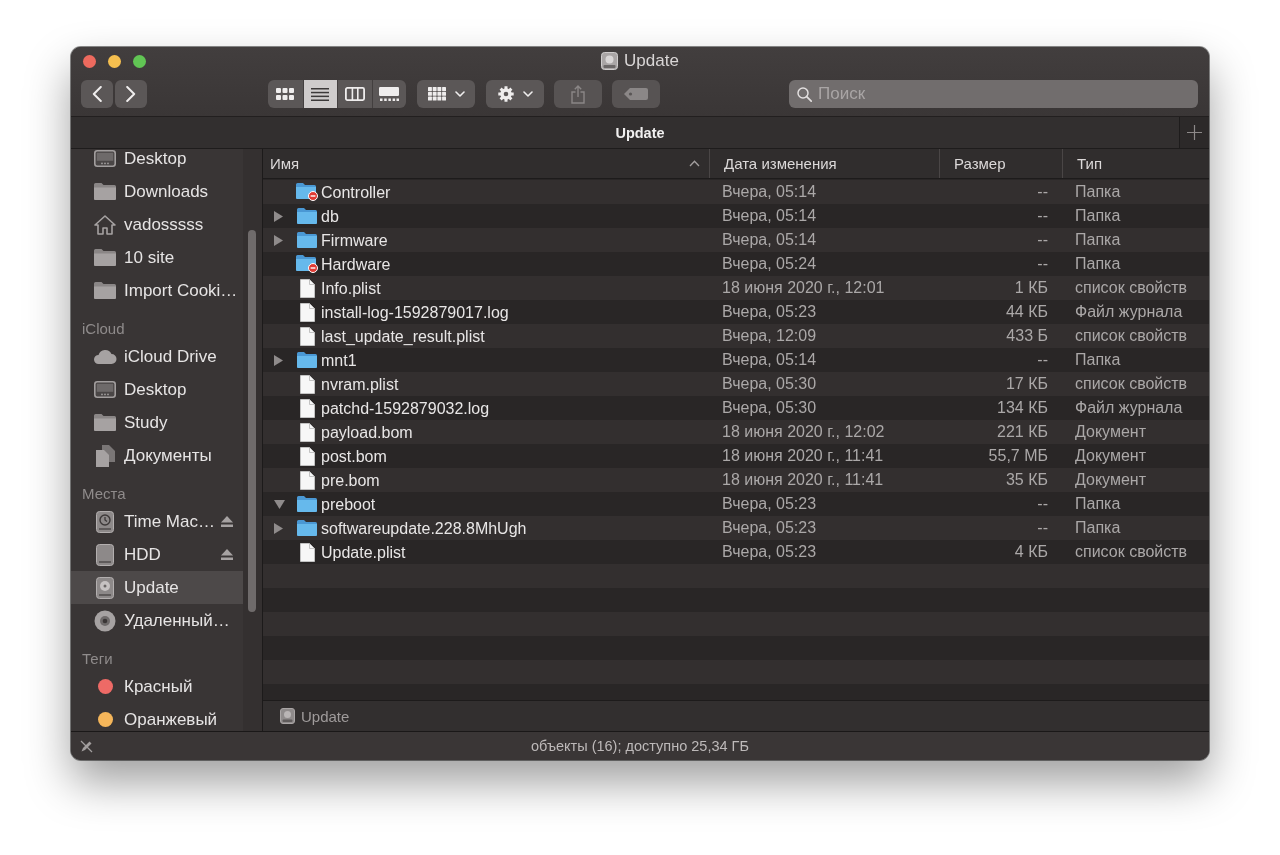  I want to click on column-header: Имя, so click(486, 163).